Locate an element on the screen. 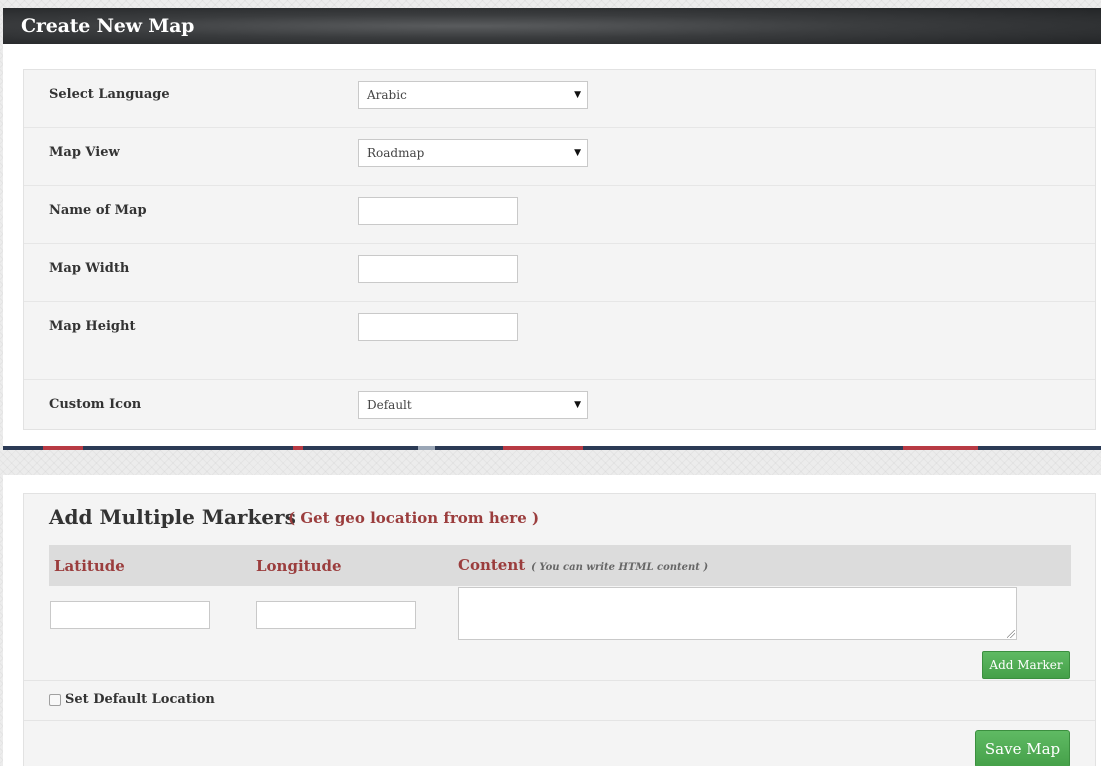  form-row-language: Select Language Arabic ▼ is located at coordinates (559, 99).